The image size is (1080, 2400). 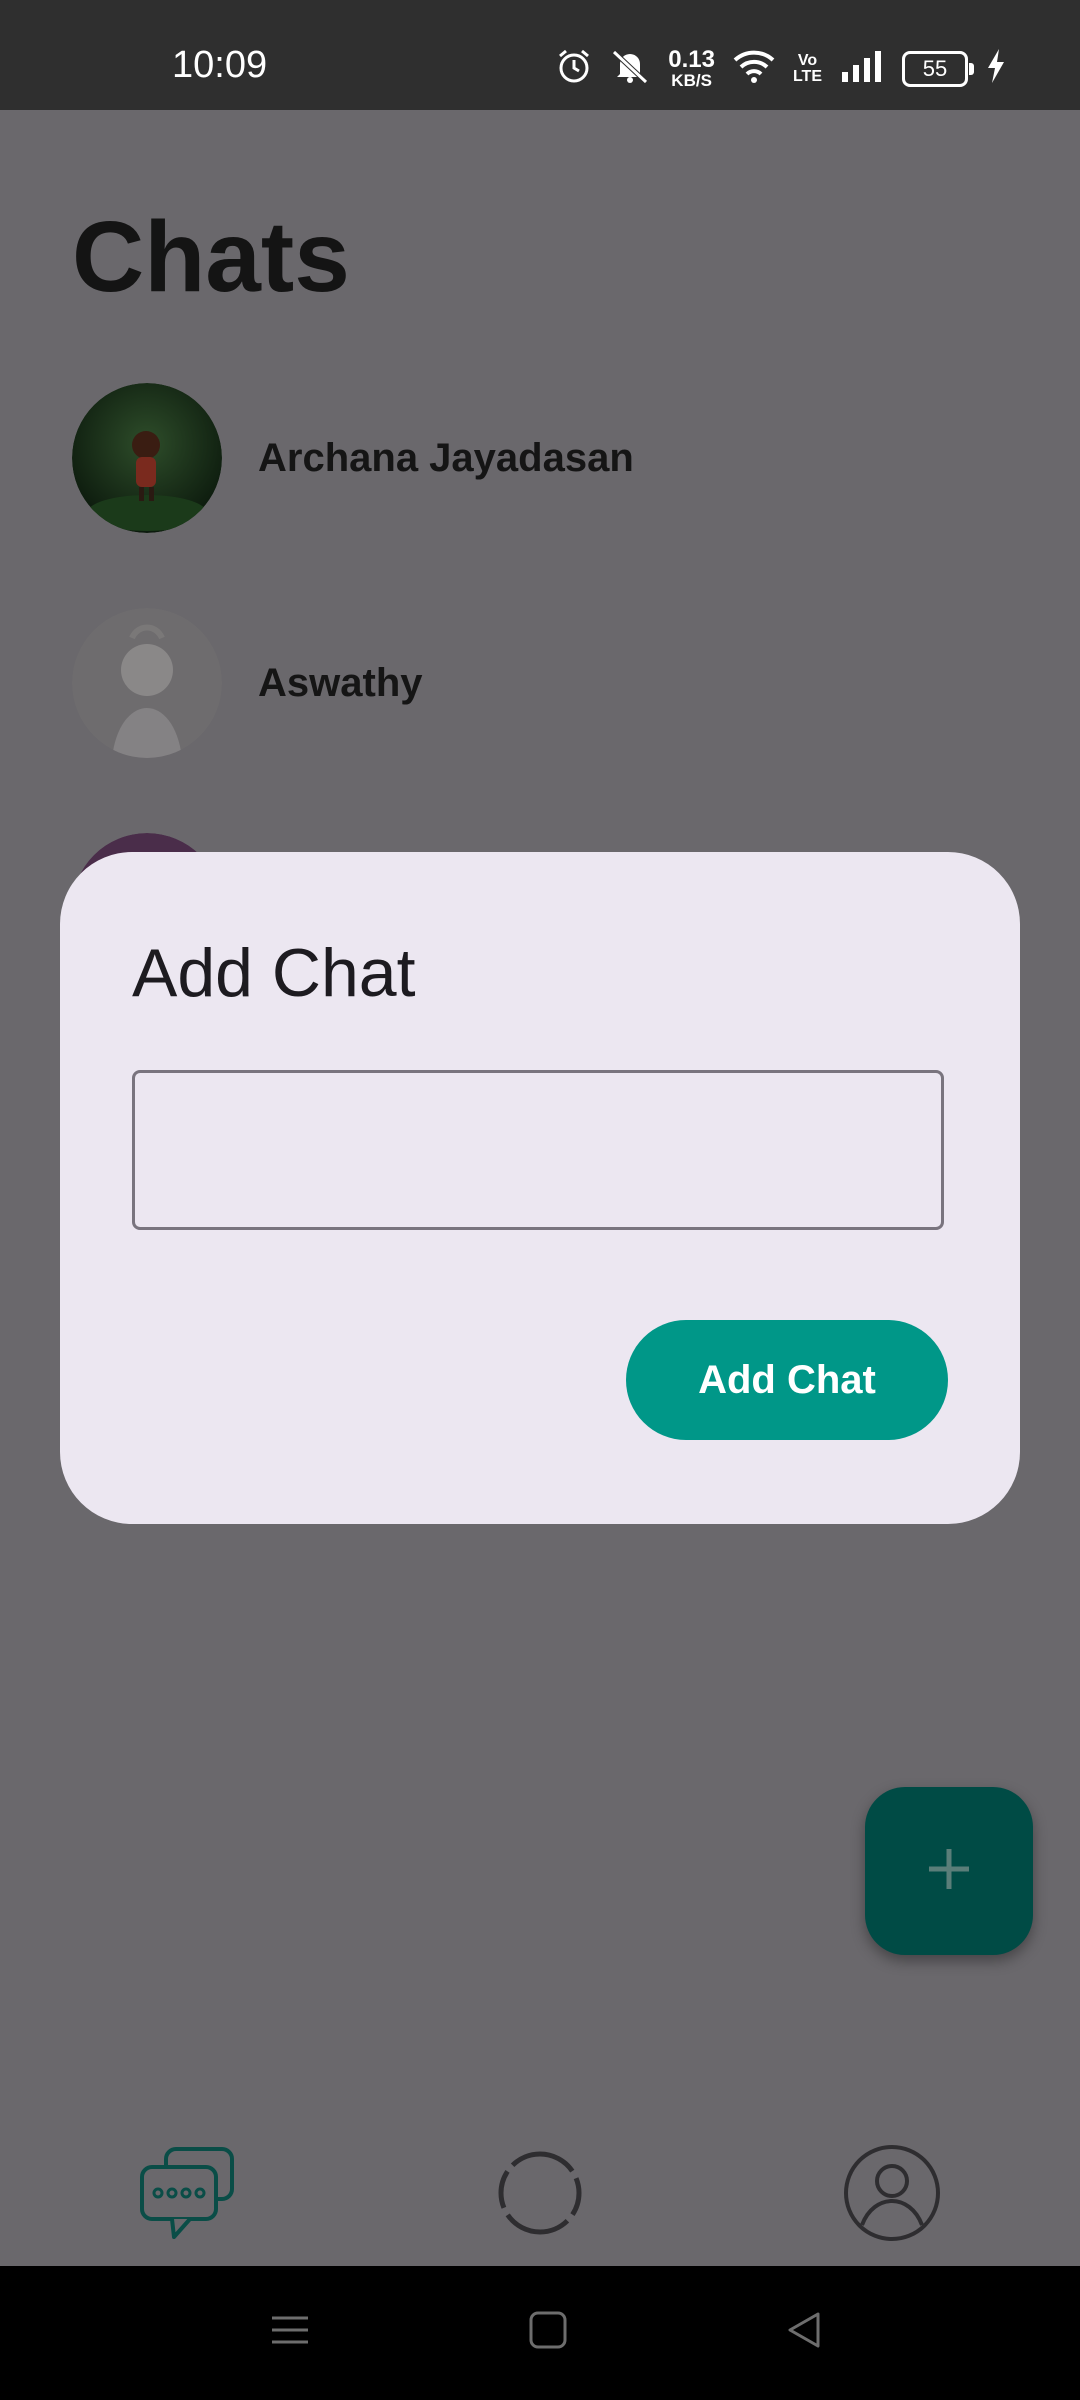 What do you see at coordinates (340, 682) in the screenshot?
I see `chat-name: Aswathy` at bounding box center [340, 682].